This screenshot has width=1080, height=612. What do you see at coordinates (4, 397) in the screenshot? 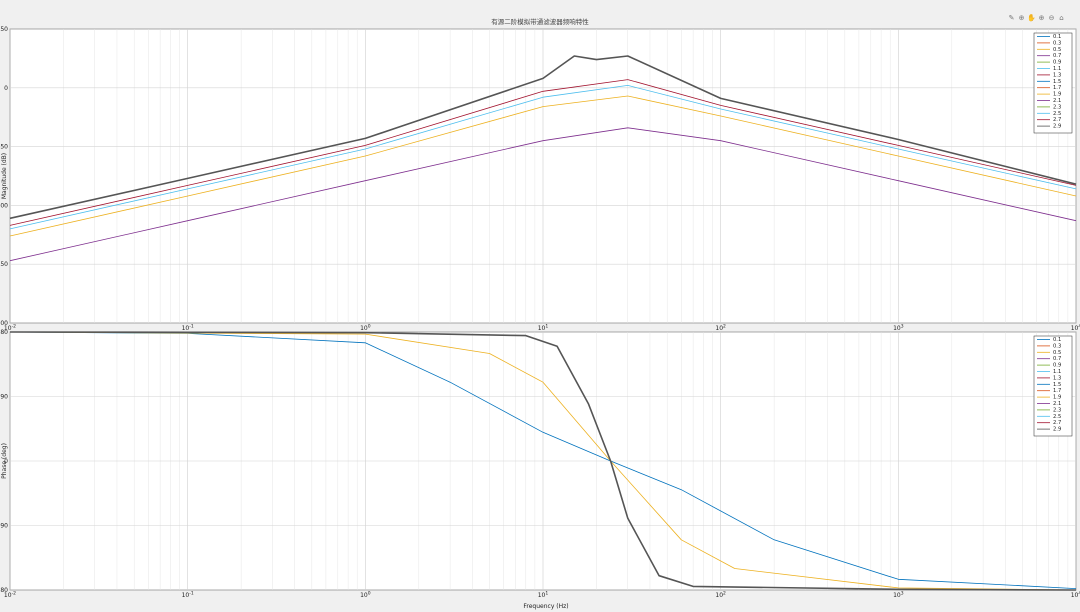
I see `y-tick-label: 90` at bounding box center [4, 397].